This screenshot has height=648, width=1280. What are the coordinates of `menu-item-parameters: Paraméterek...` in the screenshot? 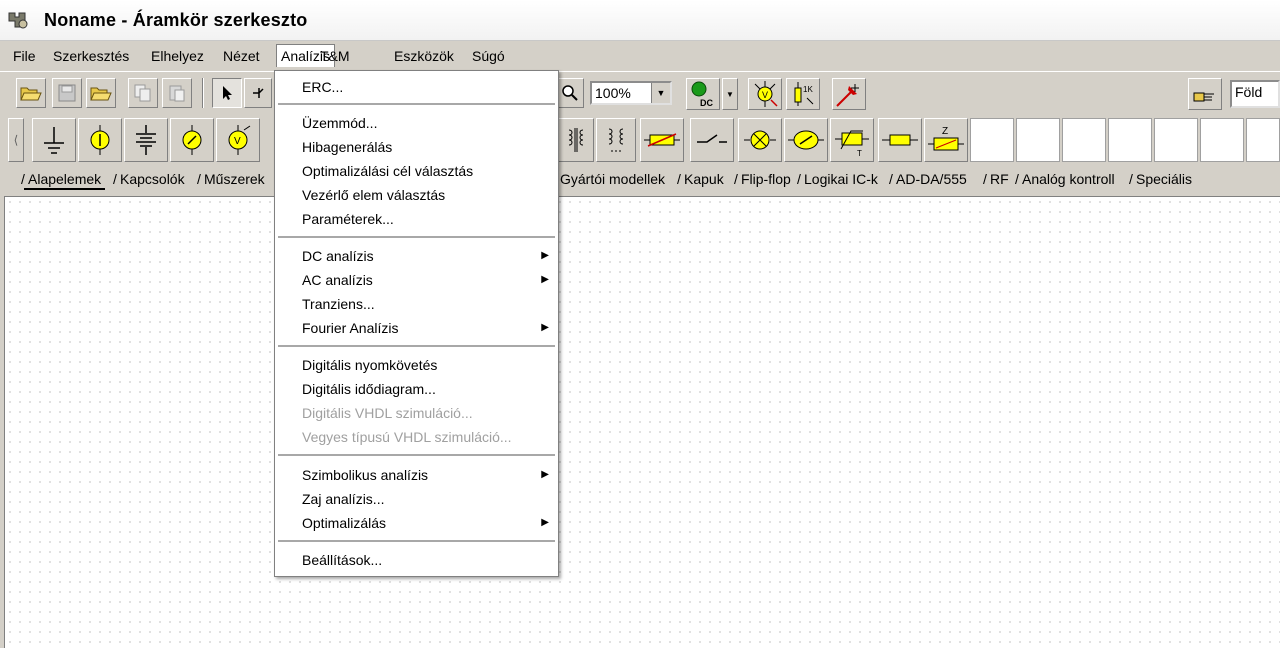 It's located at (416, 219).